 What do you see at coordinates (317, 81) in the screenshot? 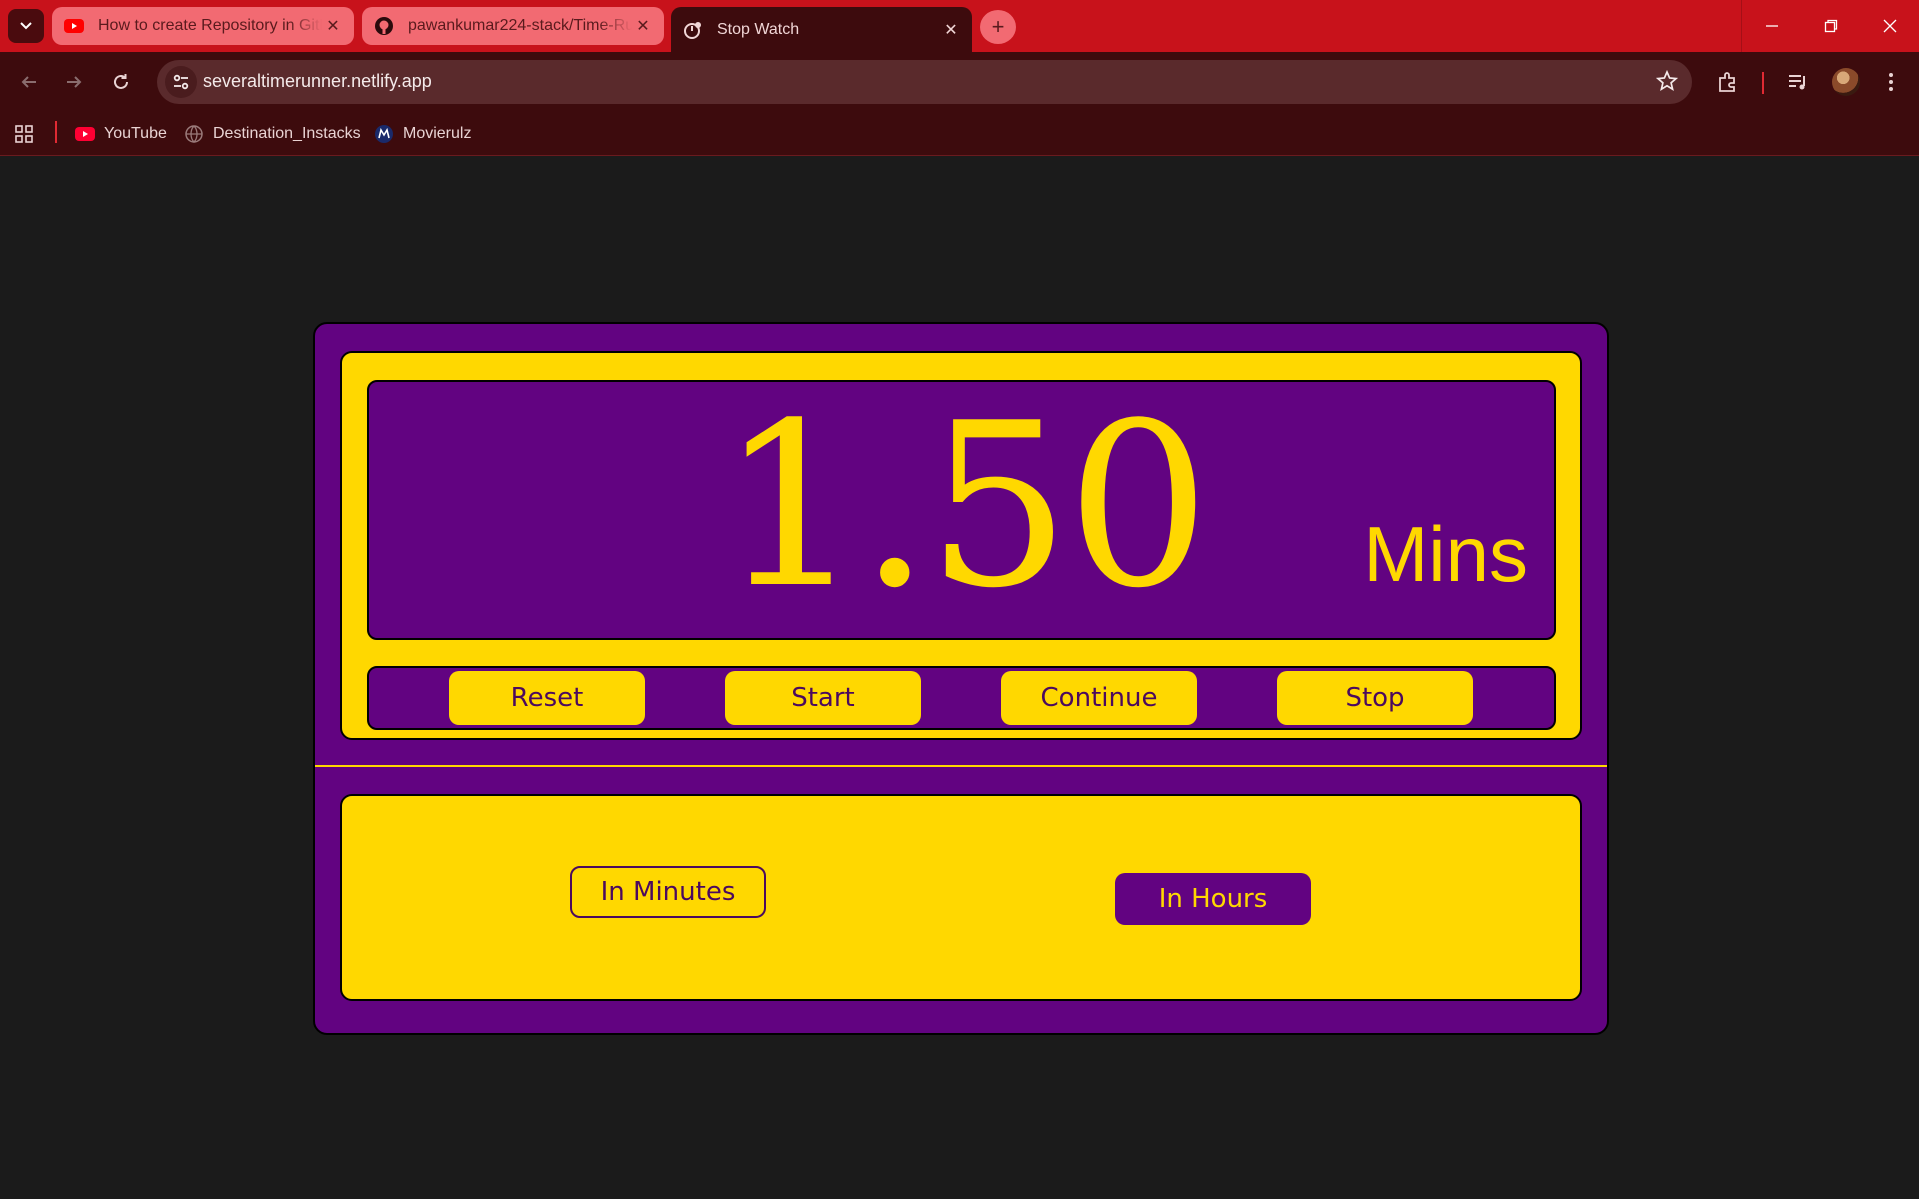
I see `url-text: severaltimerunner.netlify.app` at bounding box center [317, 81].